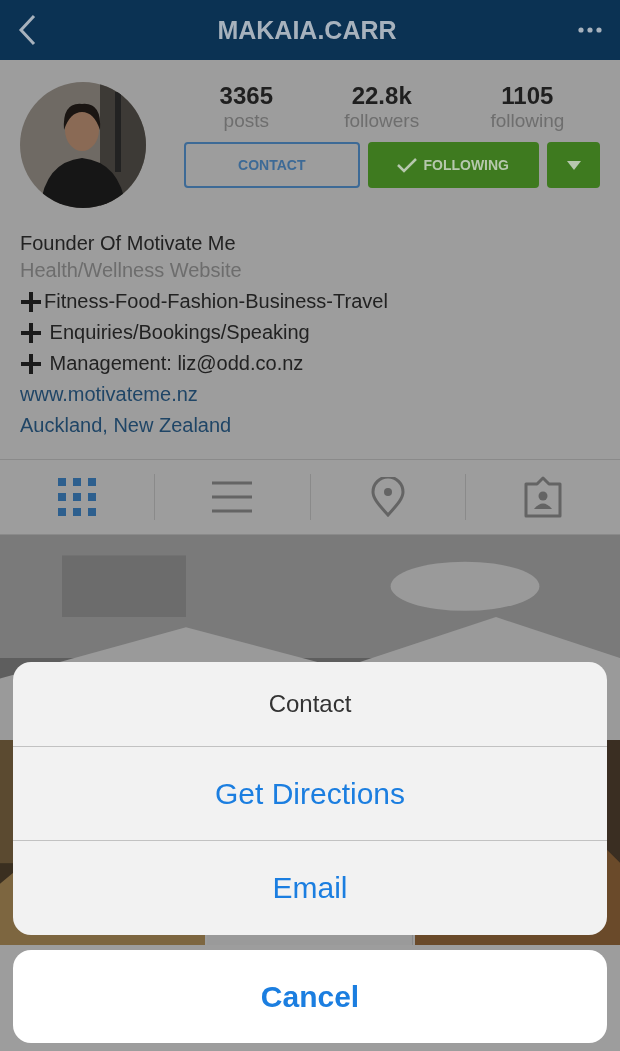  I want to click on list-icon, so click(232, 497).